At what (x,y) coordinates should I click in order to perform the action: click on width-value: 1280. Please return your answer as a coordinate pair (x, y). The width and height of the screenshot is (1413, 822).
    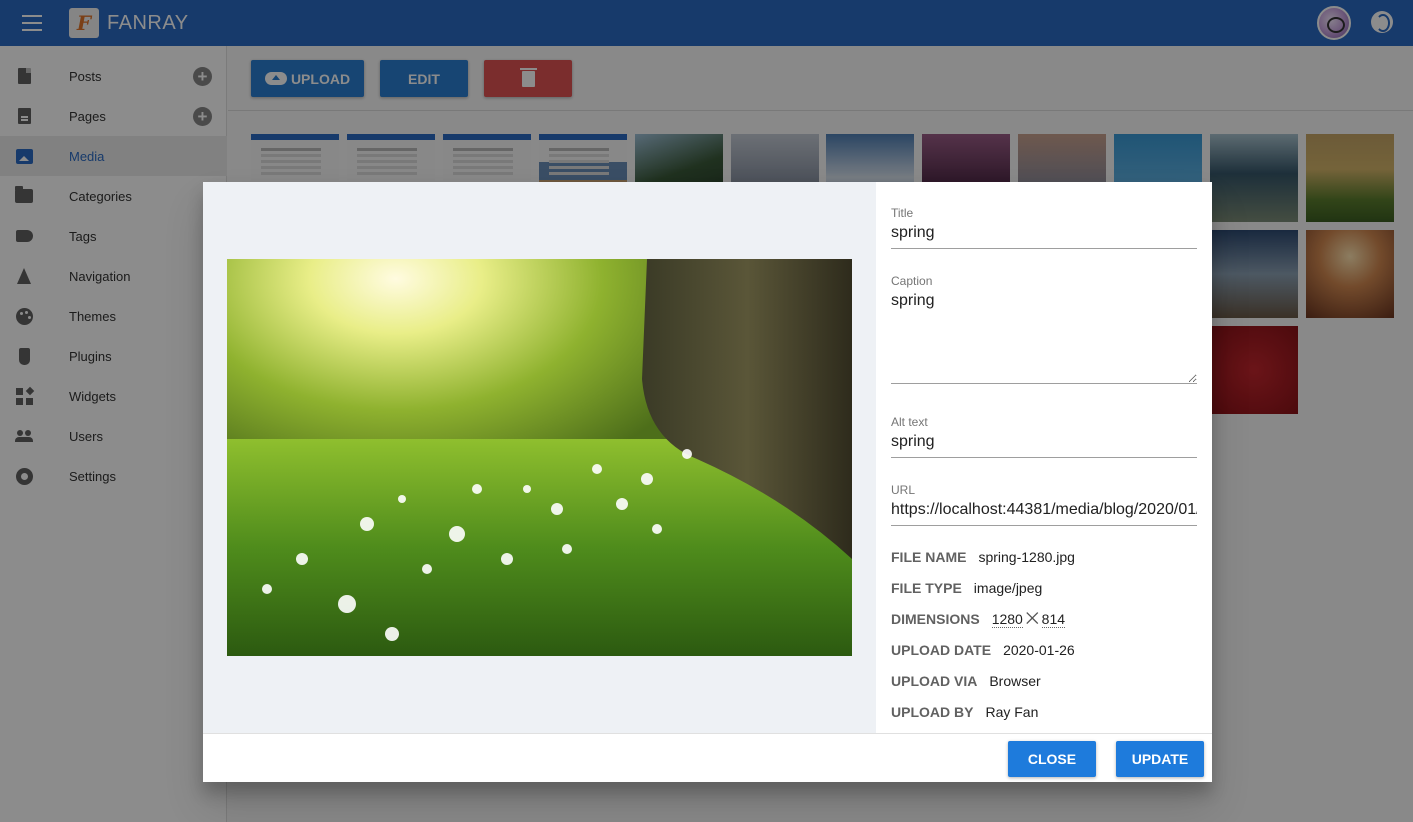
    Looking at the image, I should click on (1007, 619).